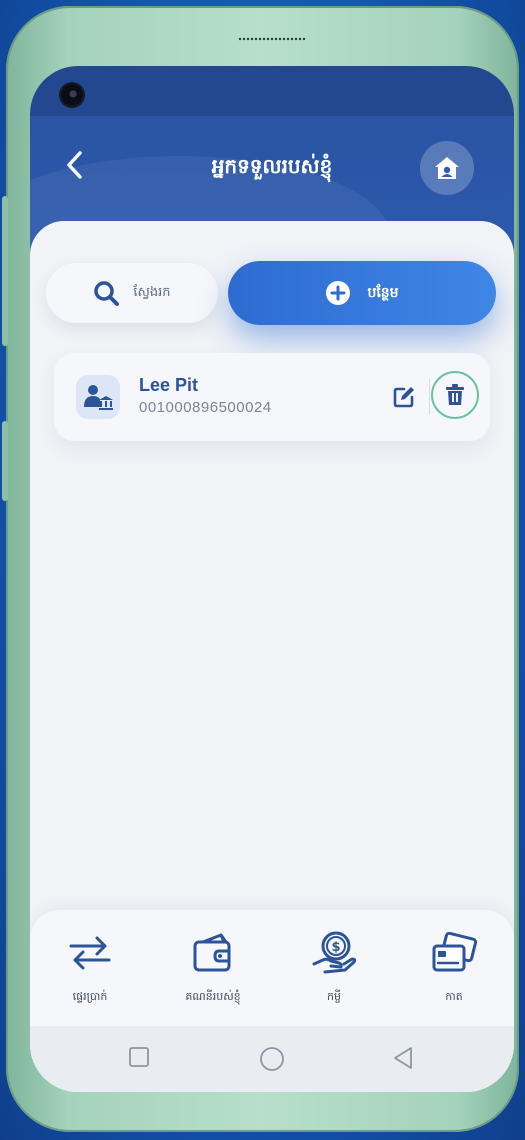 The height and width of the screenshot is (1140, 525). I want to click on nav-label-card: កាត, so click(454, 997).